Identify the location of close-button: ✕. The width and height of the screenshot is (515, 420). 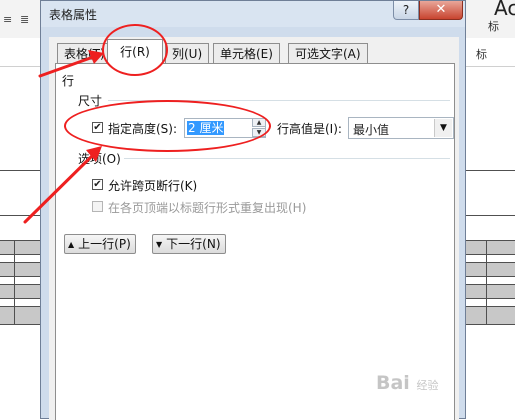
(441, 10).